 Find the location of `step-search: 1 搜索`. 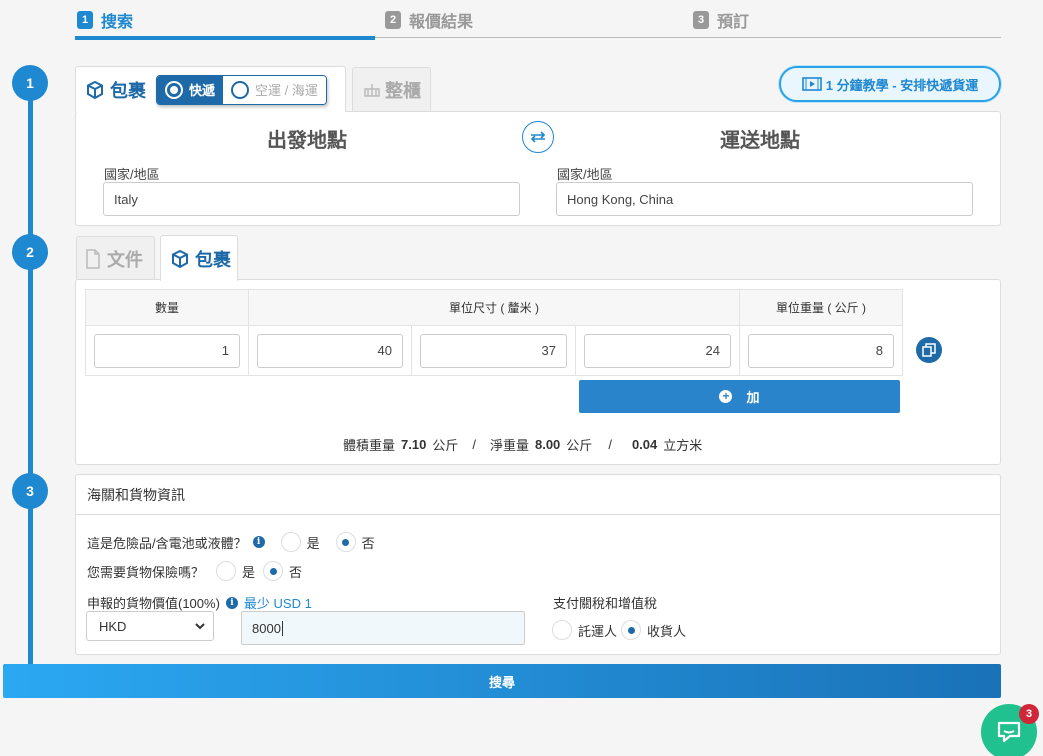

step-search: 1 搜索 is located at coordinates (105, 20).